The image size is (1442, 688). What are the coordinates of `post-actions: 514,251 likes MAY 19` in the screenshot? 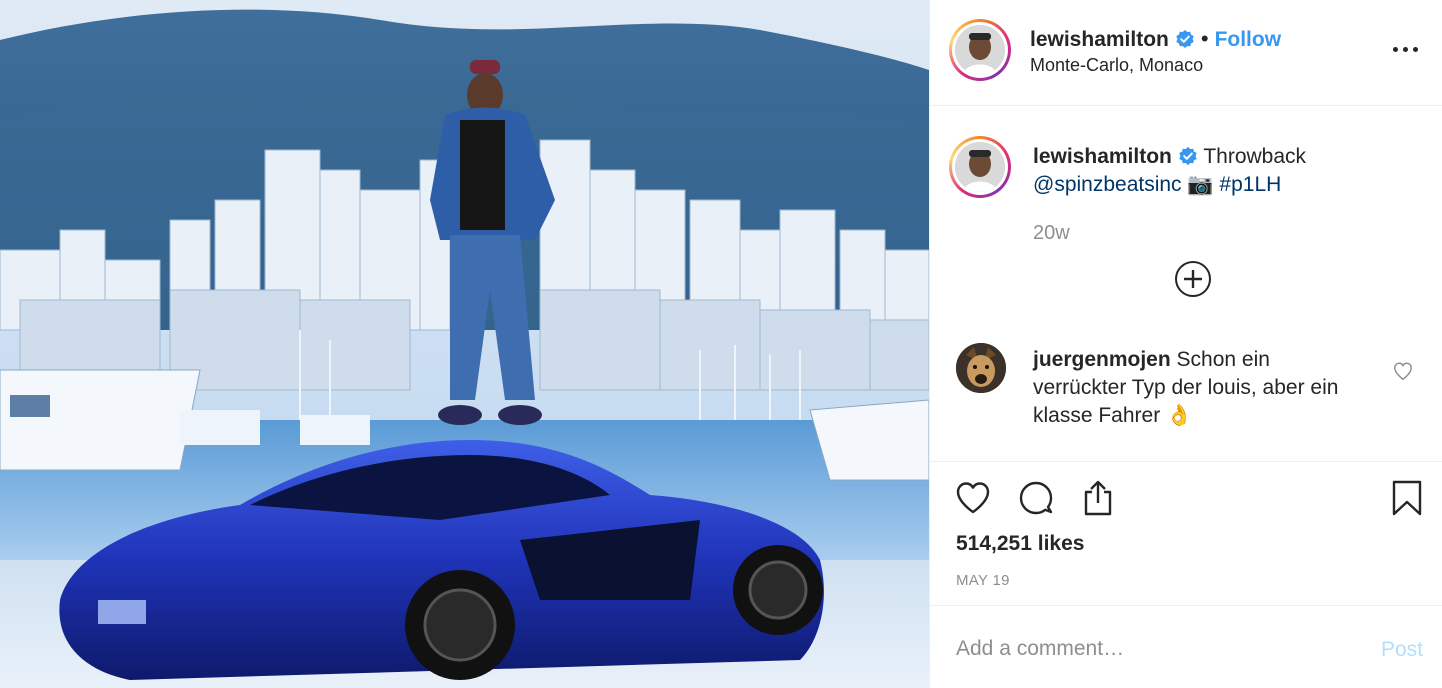 It's located at (1186, 534).